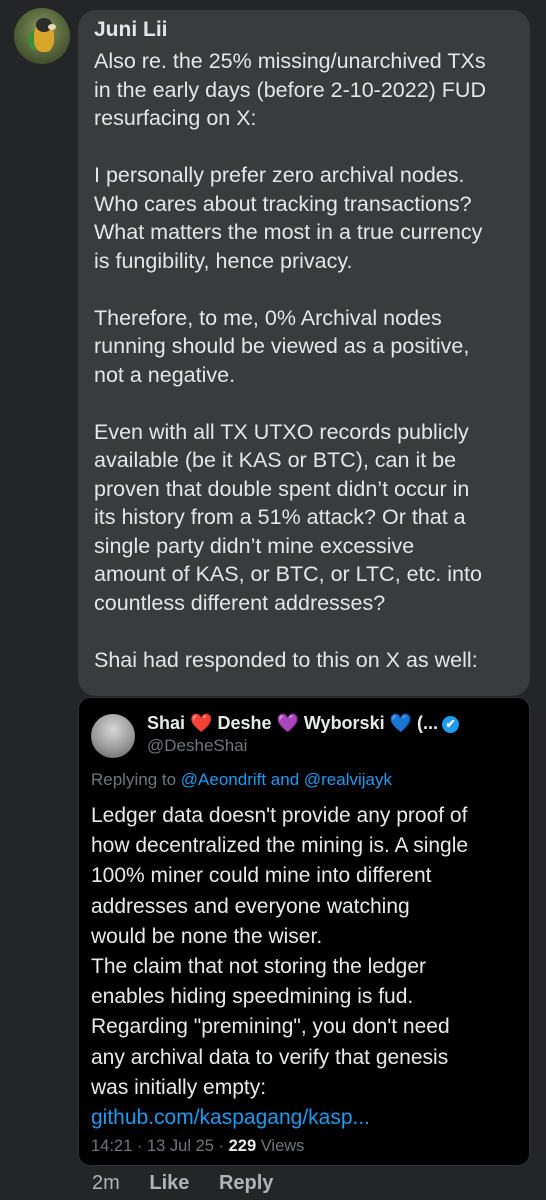 The height and width of the screenshot is (1200, 546). What do you see at coordinates (280, 517) in the screenshot?
I see `comment-line: its history from a 51% attack? Or that a` at bounding box center [280, 517].